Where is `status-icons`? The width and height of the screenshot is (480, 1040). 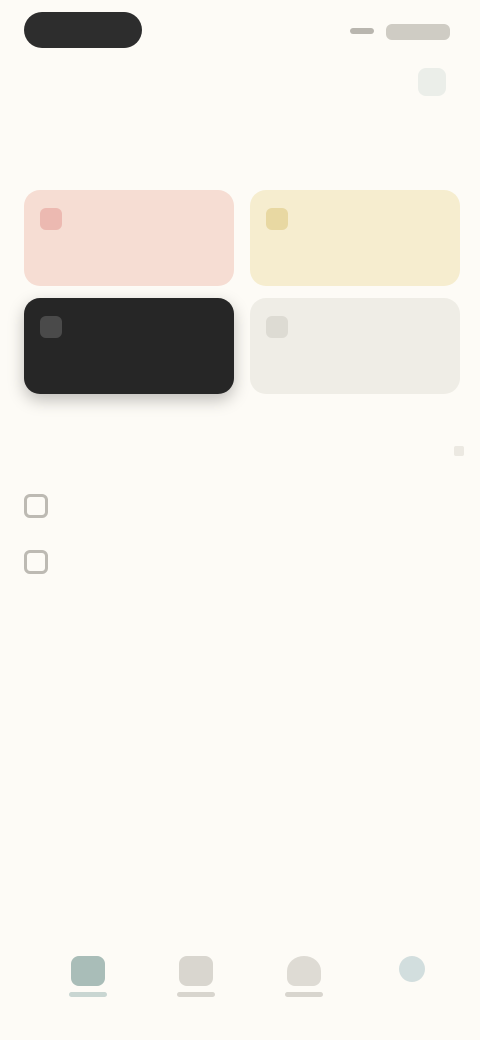 status-icons is located at coordinates (400, 31).